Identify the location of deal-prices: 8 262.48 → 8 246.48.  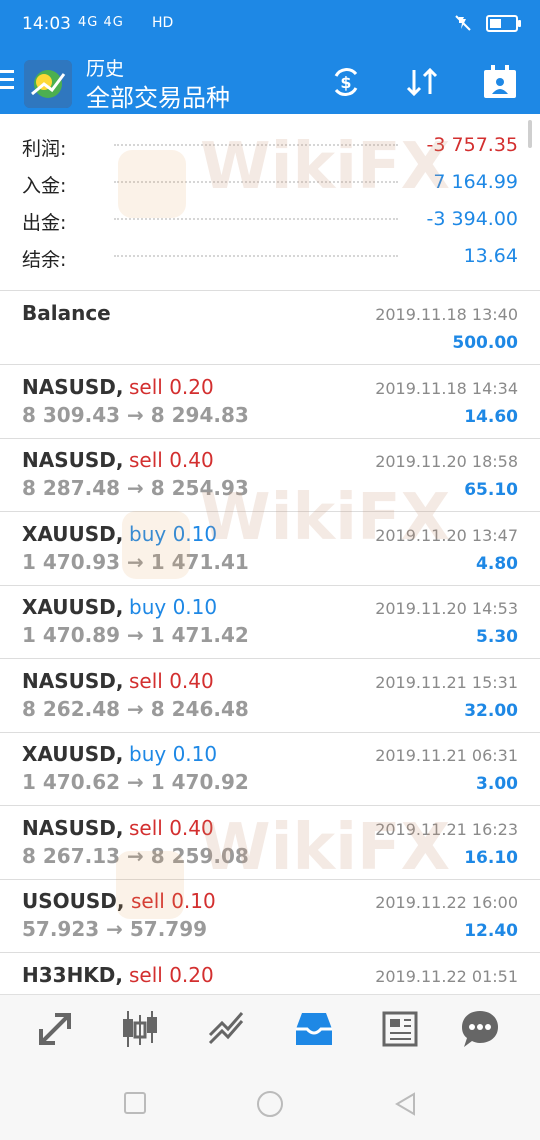
(135, 708).